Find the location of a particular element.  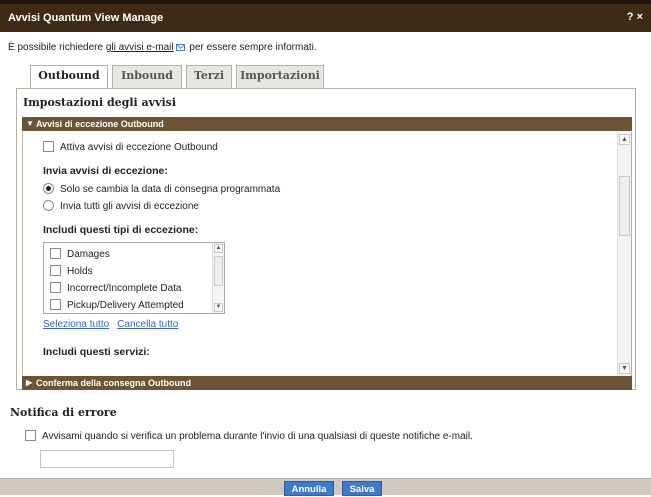

radio-all-exceptions-button is located at coordinates (48, 205).